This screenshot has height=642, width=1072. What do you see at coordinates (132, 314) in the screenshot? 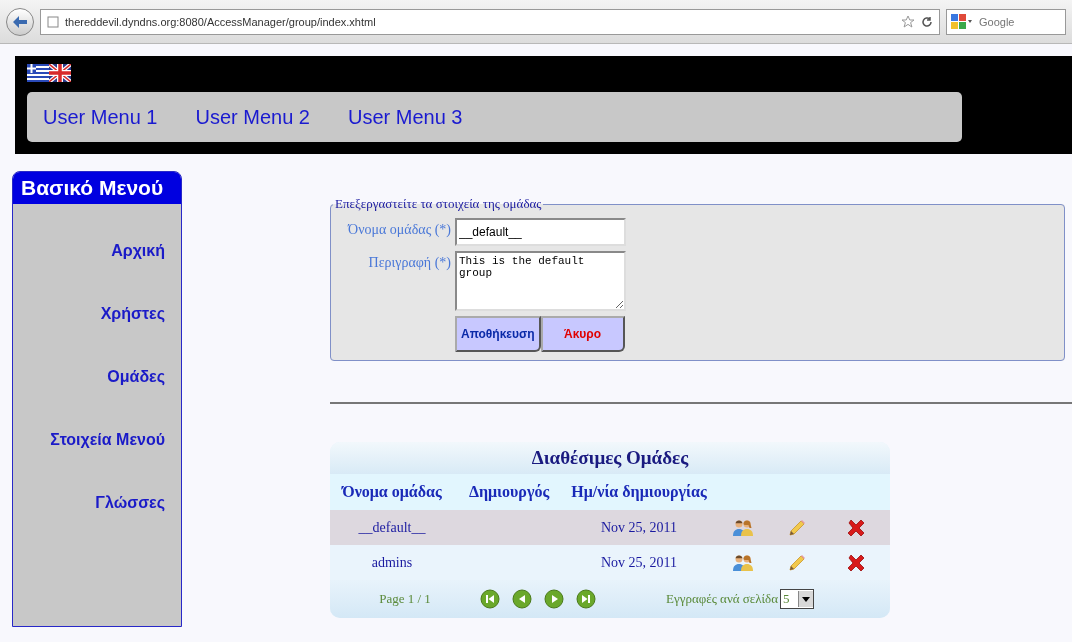
I see `sidebar-item: Χρήστες` at bounding box center [132, 314].